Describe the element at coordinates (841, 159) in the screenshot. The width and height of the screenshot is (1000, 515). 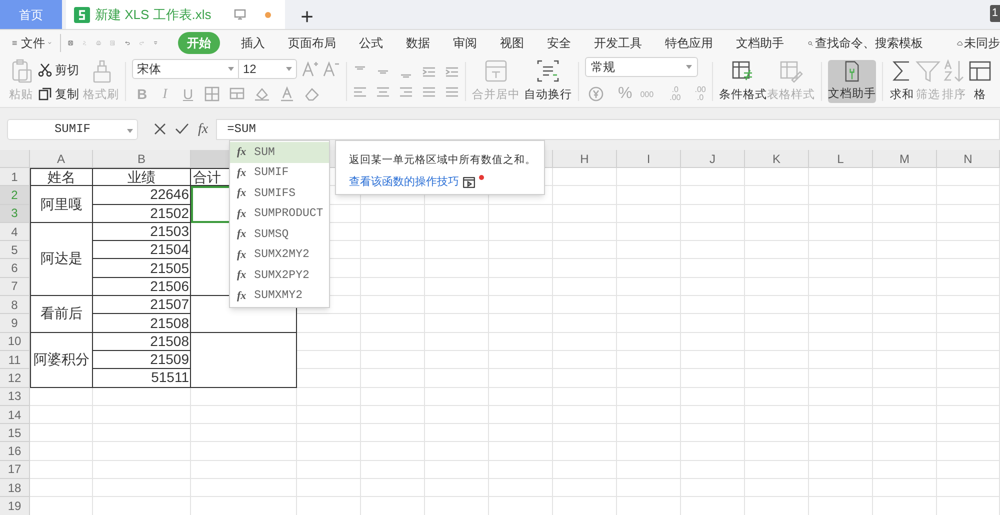
I see `column-header: L` at that location.